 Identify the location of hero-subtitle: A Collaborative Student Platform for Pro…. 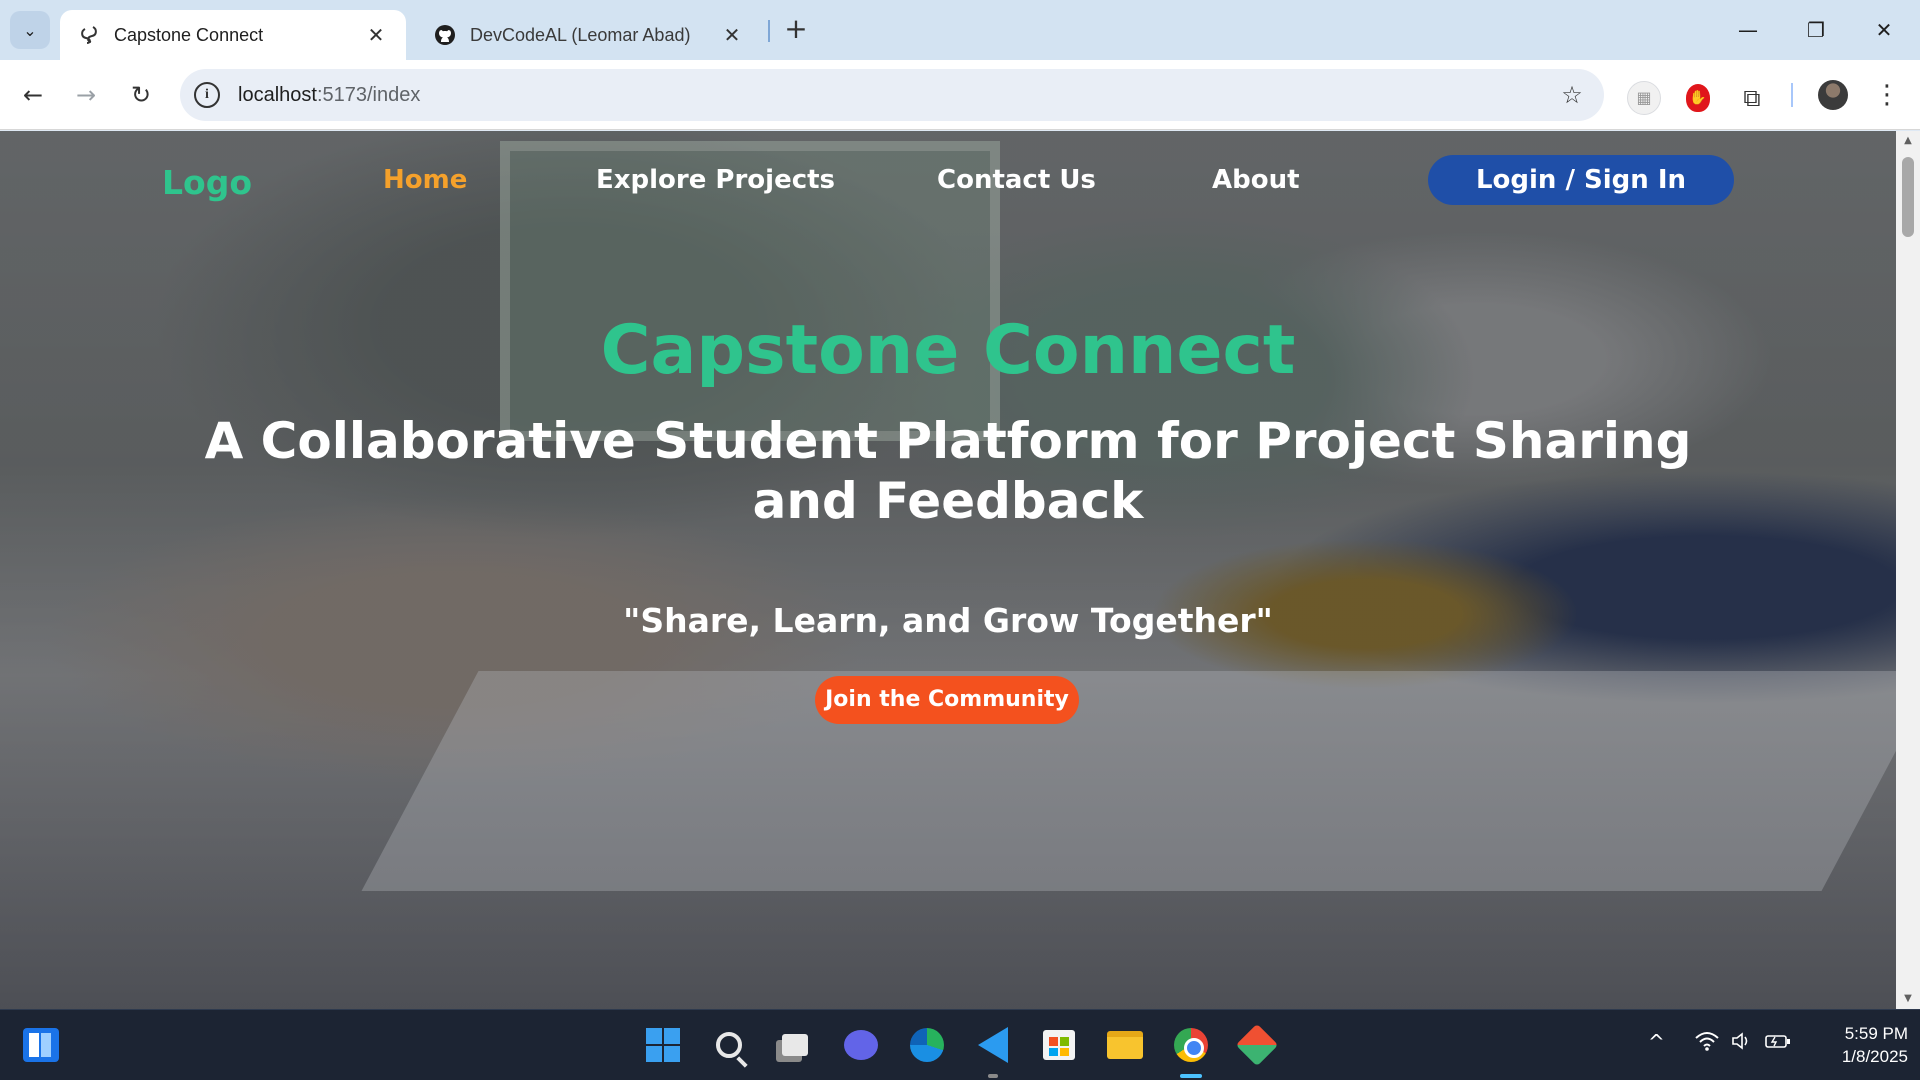
(948, 471).